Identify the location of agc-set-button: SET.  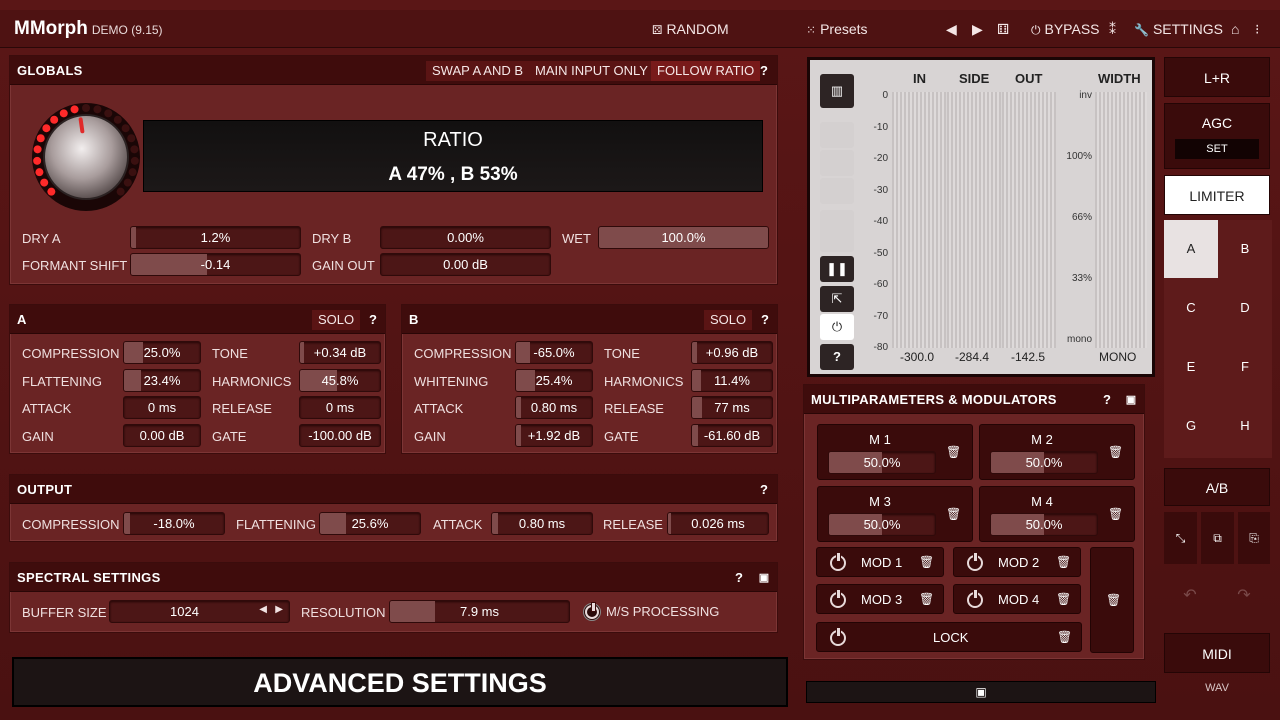
(1217, 149).